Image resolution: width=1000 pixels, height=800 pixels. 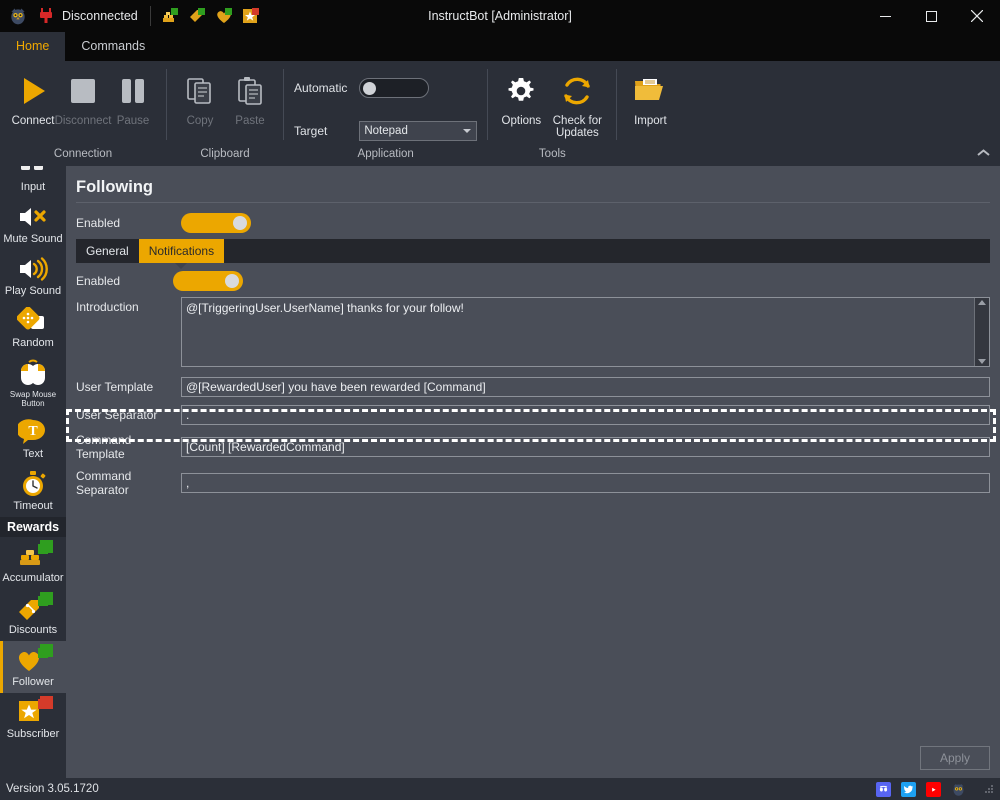 What do you see at coordinates (955, 758) in the screenshot?
I see `apply-button: Apply` at bounding box center [955, 758].